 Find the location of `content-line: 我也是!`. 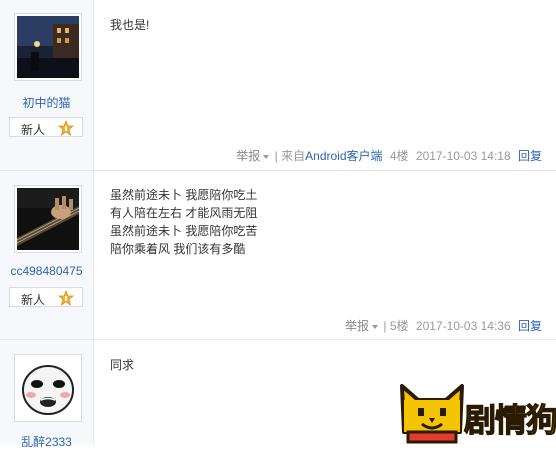

content-line: 我也是! is located at coordinates (130, 25).